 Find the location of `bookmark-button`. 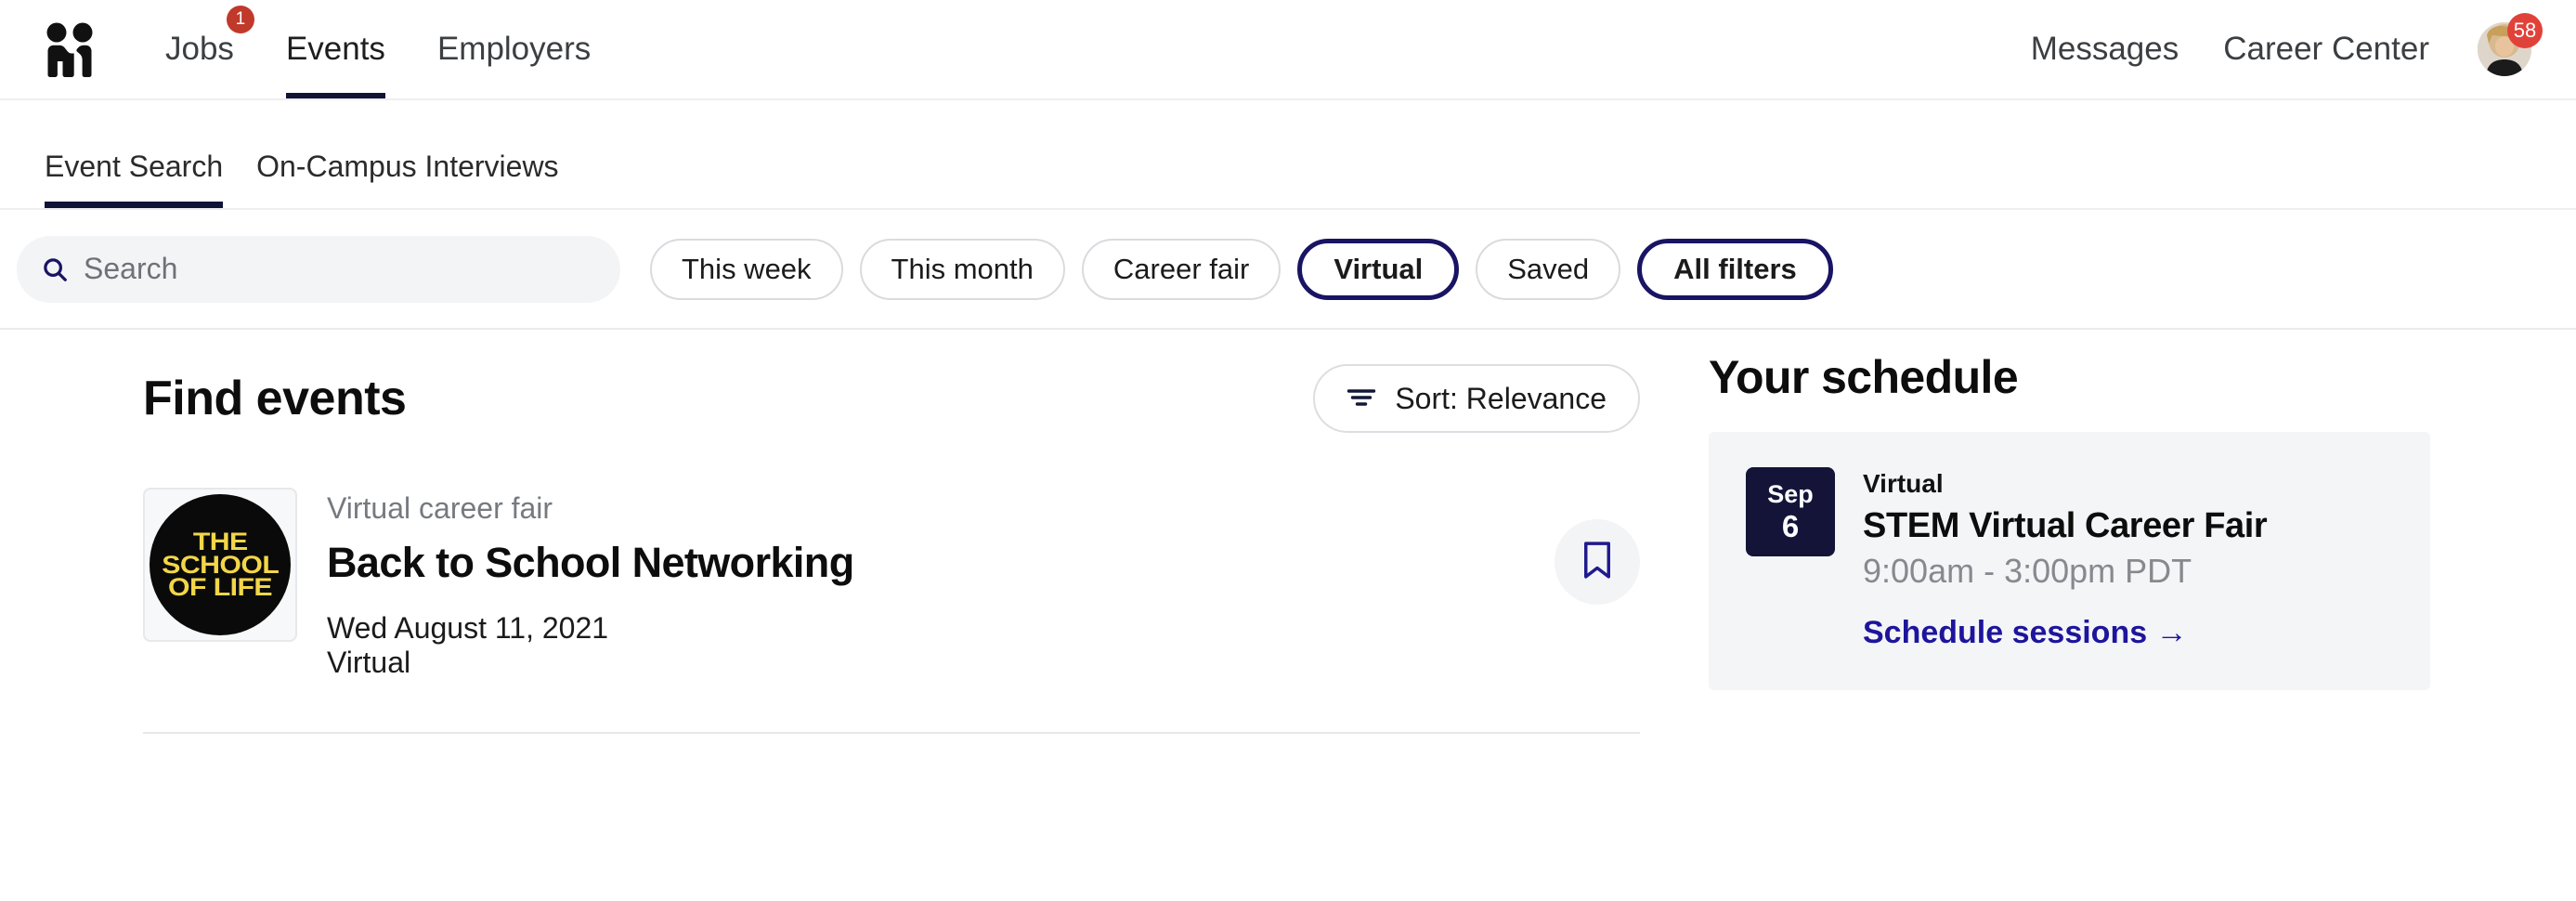

bookmark-button is located at coordinates (1597, 562).